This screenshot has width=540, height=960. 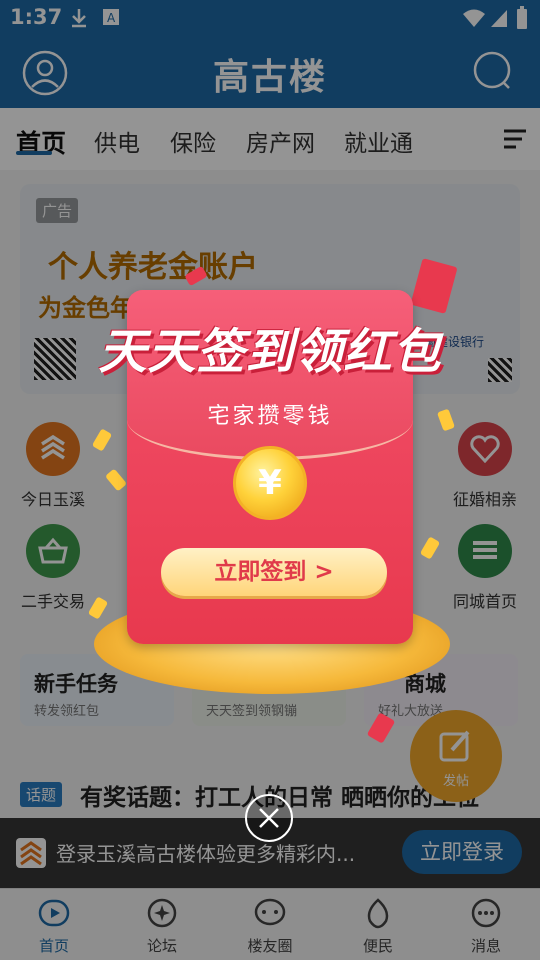 I want to click on check-in-button: 立即签到 >, so click(x=274, y=572).